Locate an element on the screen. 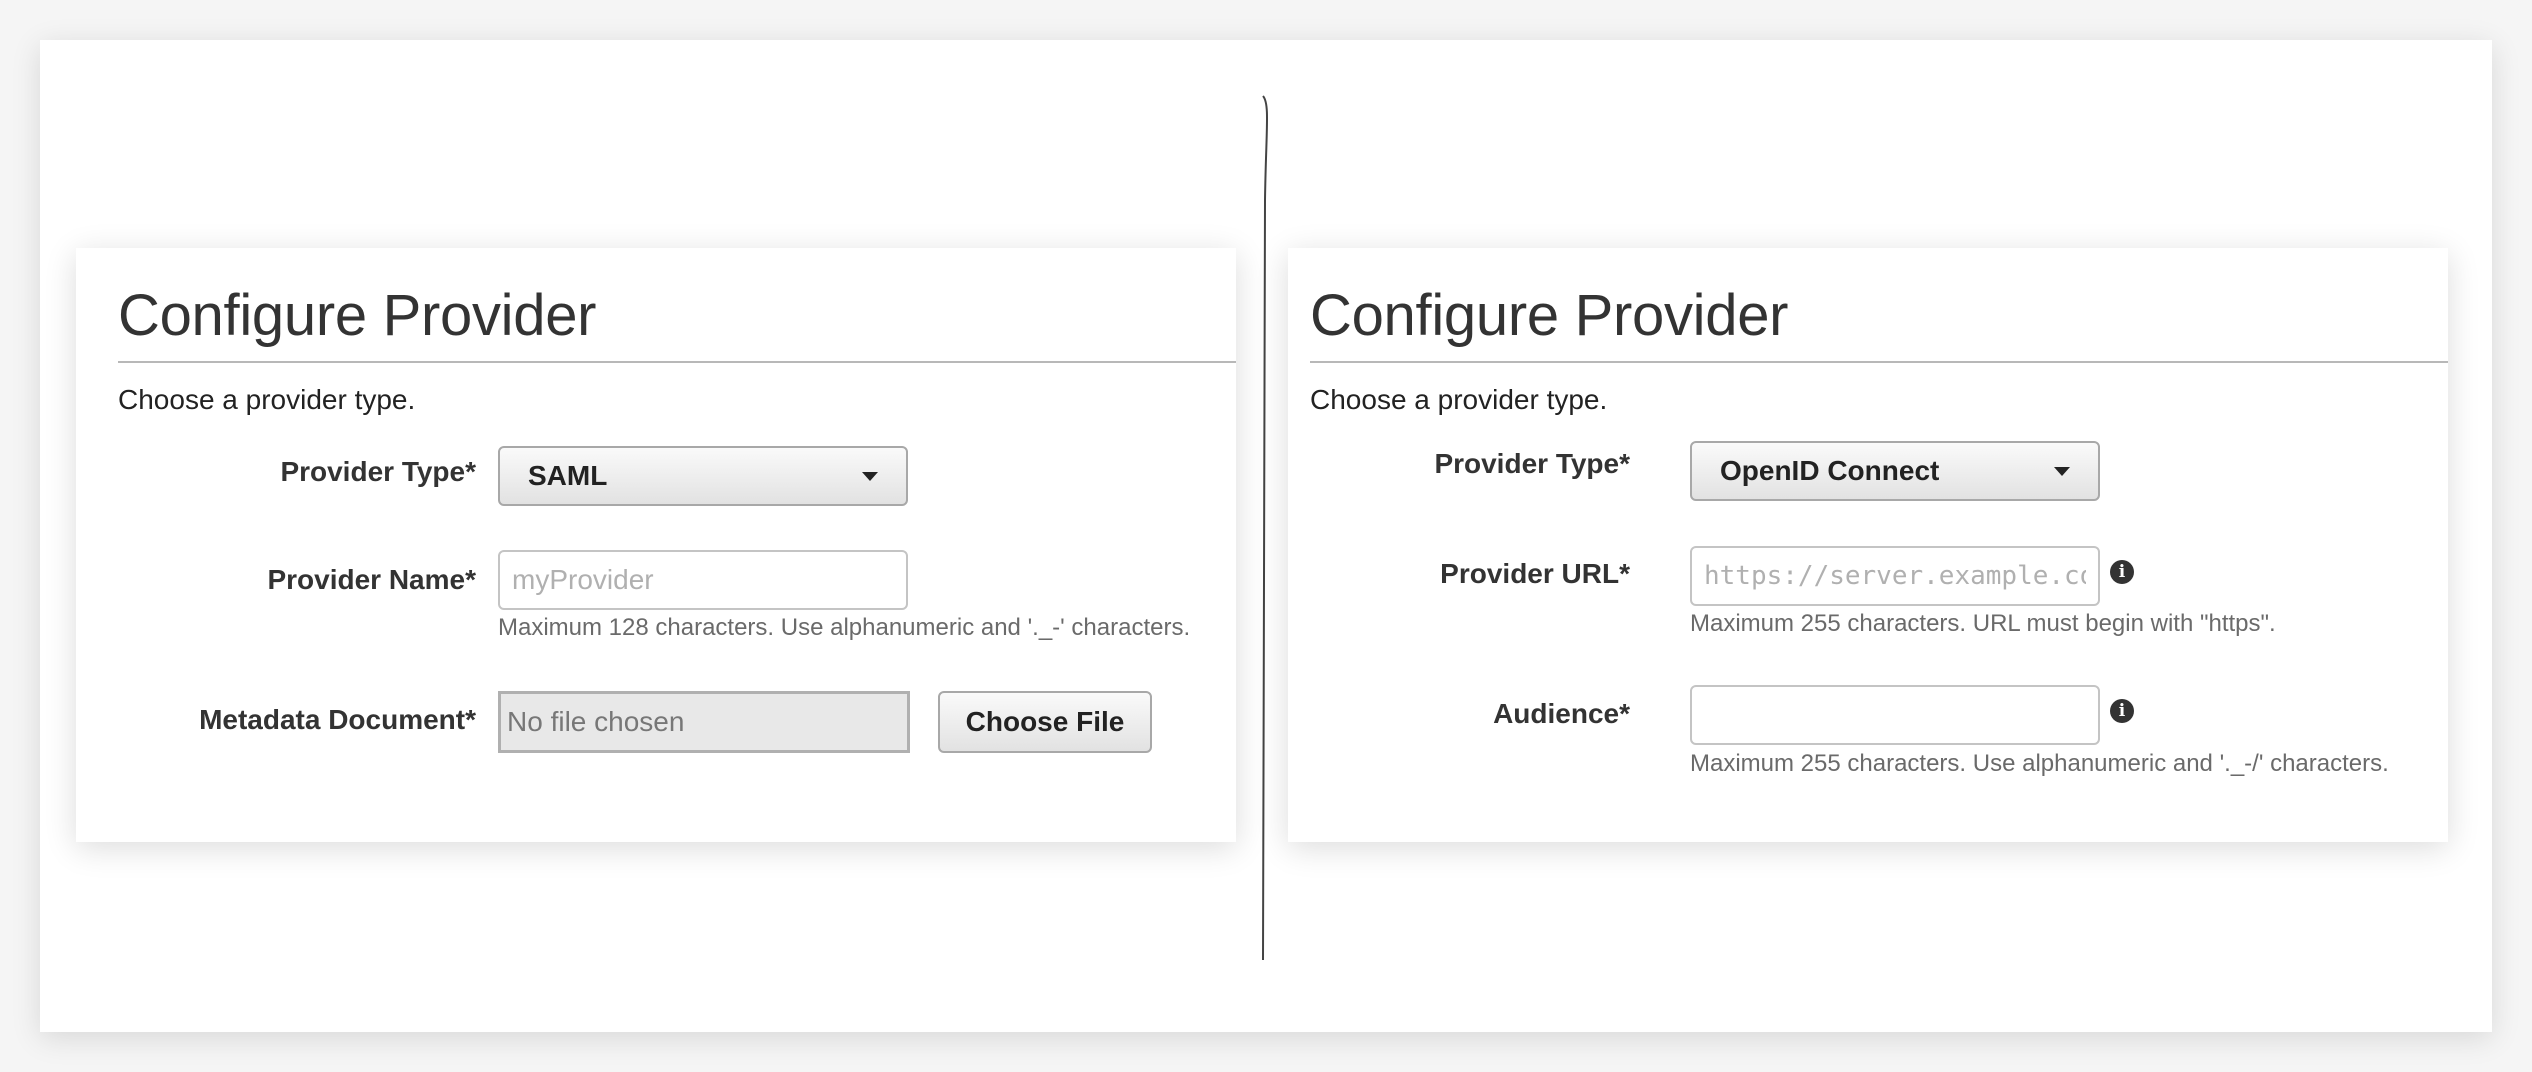  choose-file-button: Choose File is located at coordinates (1045, 722).